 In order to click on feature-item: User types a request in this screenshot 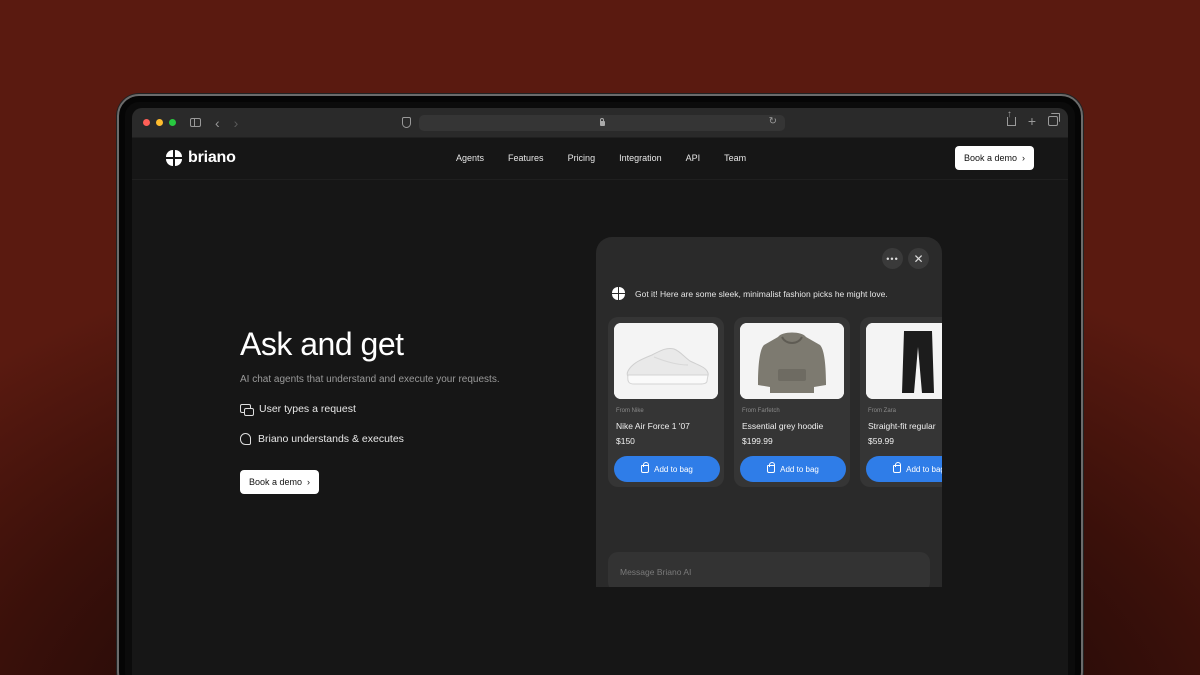, I will do `click(298, 409)`.